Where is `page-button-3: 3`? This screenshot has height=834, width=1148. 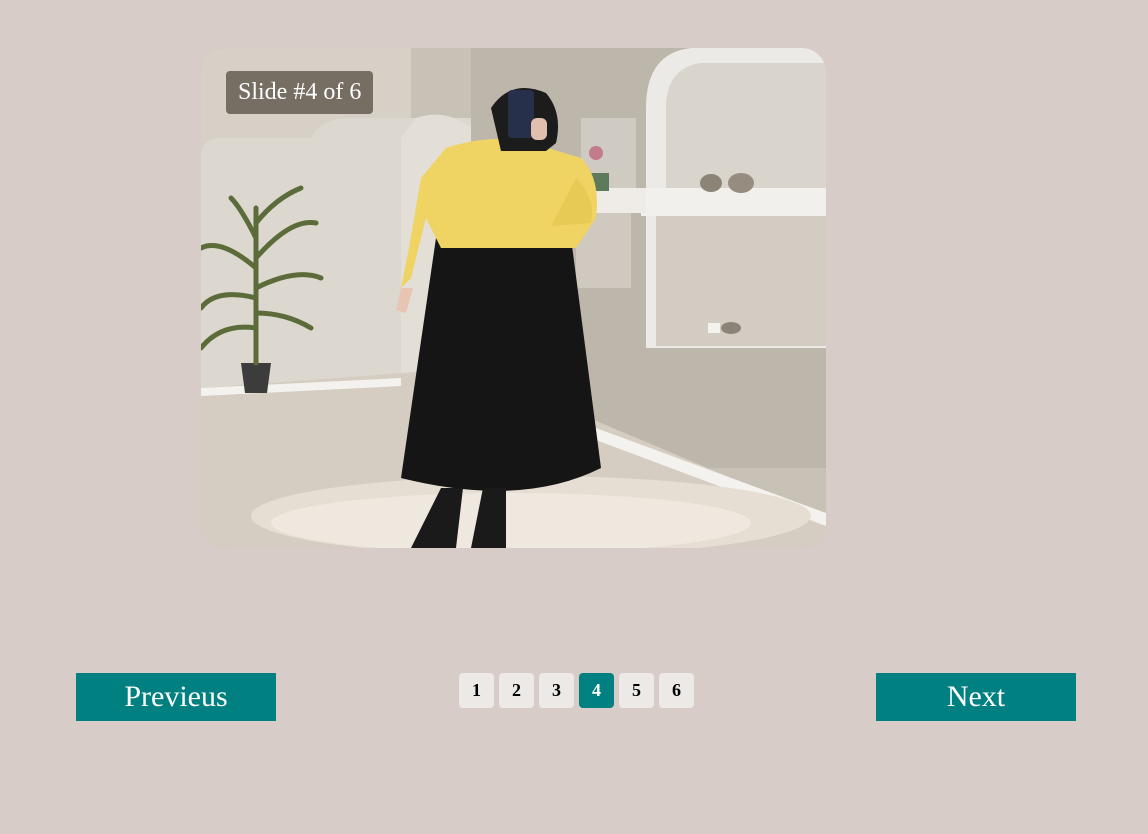
page-button-3: 3 is located at coordinates (556, 690).